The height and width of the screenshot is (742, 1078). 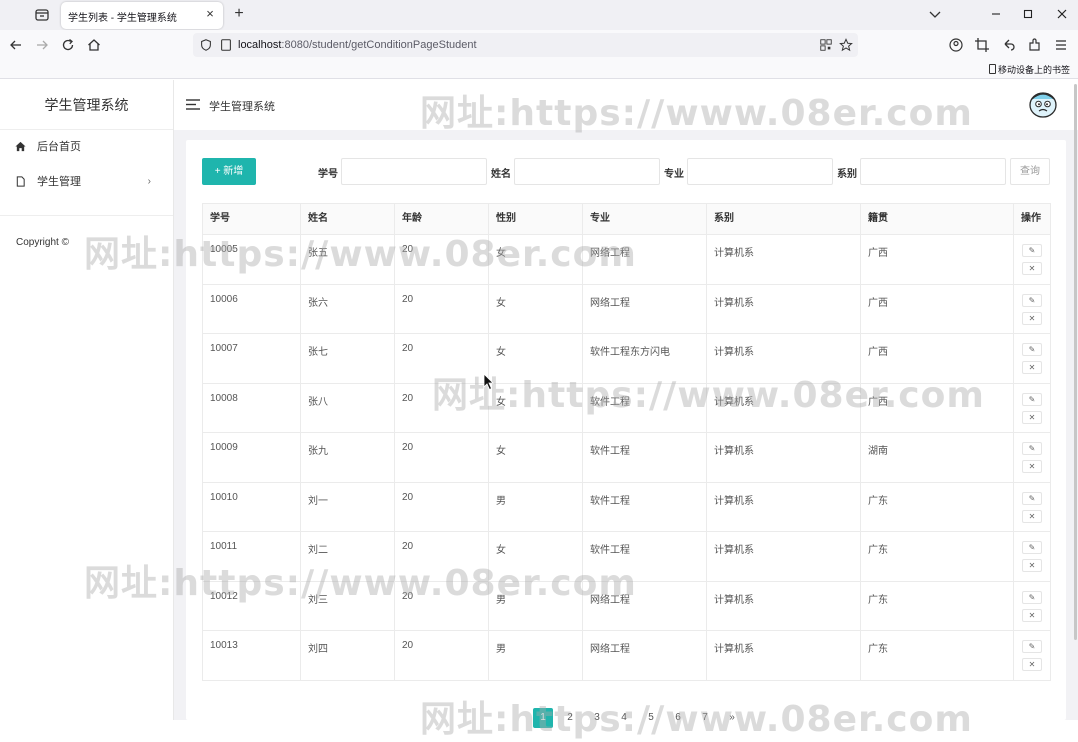 I want to click on page-link: 3, so click(x=597, y=718).